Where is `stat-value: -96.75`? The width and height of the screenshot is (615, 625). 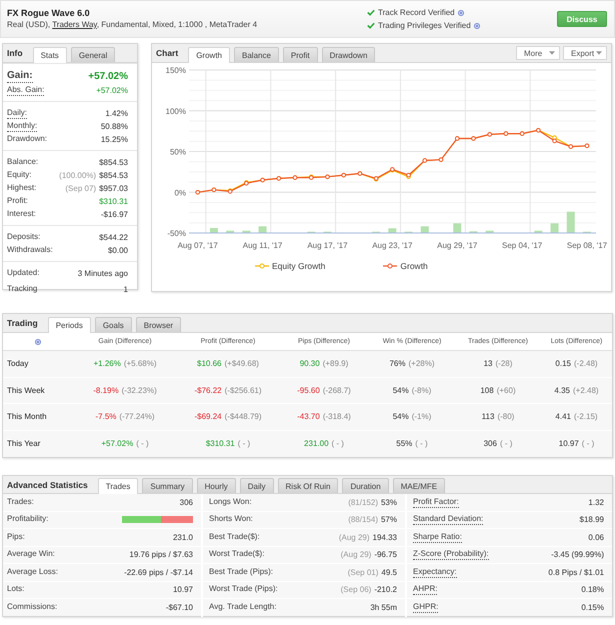
stat-value: -96.75 is located at coordinates (385, 555).